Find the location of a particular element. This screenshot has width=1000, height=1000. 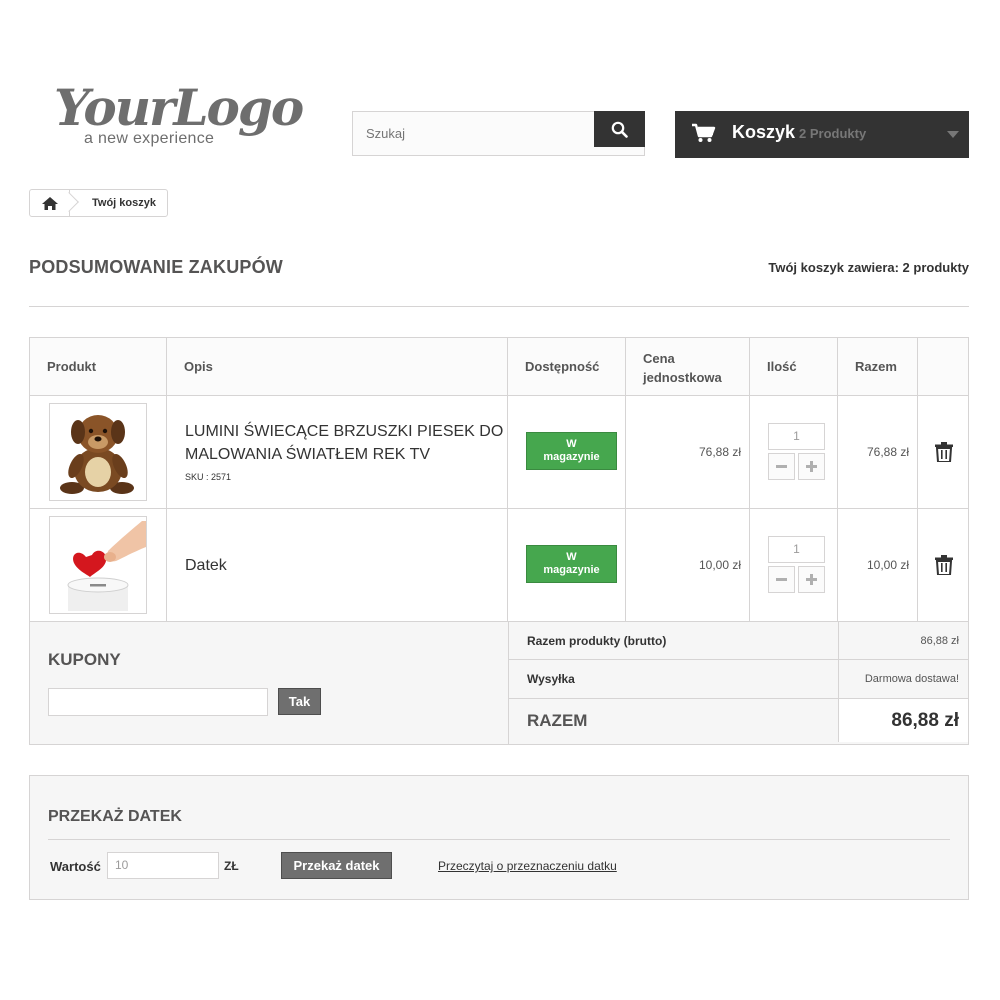

search-bar is located at coordinates (498, 133).